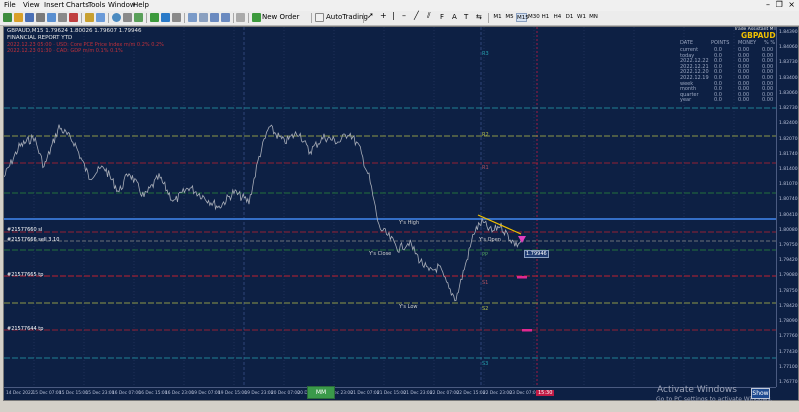  I want to click on time-tick-label: 19 Dec 23:00, so click(259, 393).